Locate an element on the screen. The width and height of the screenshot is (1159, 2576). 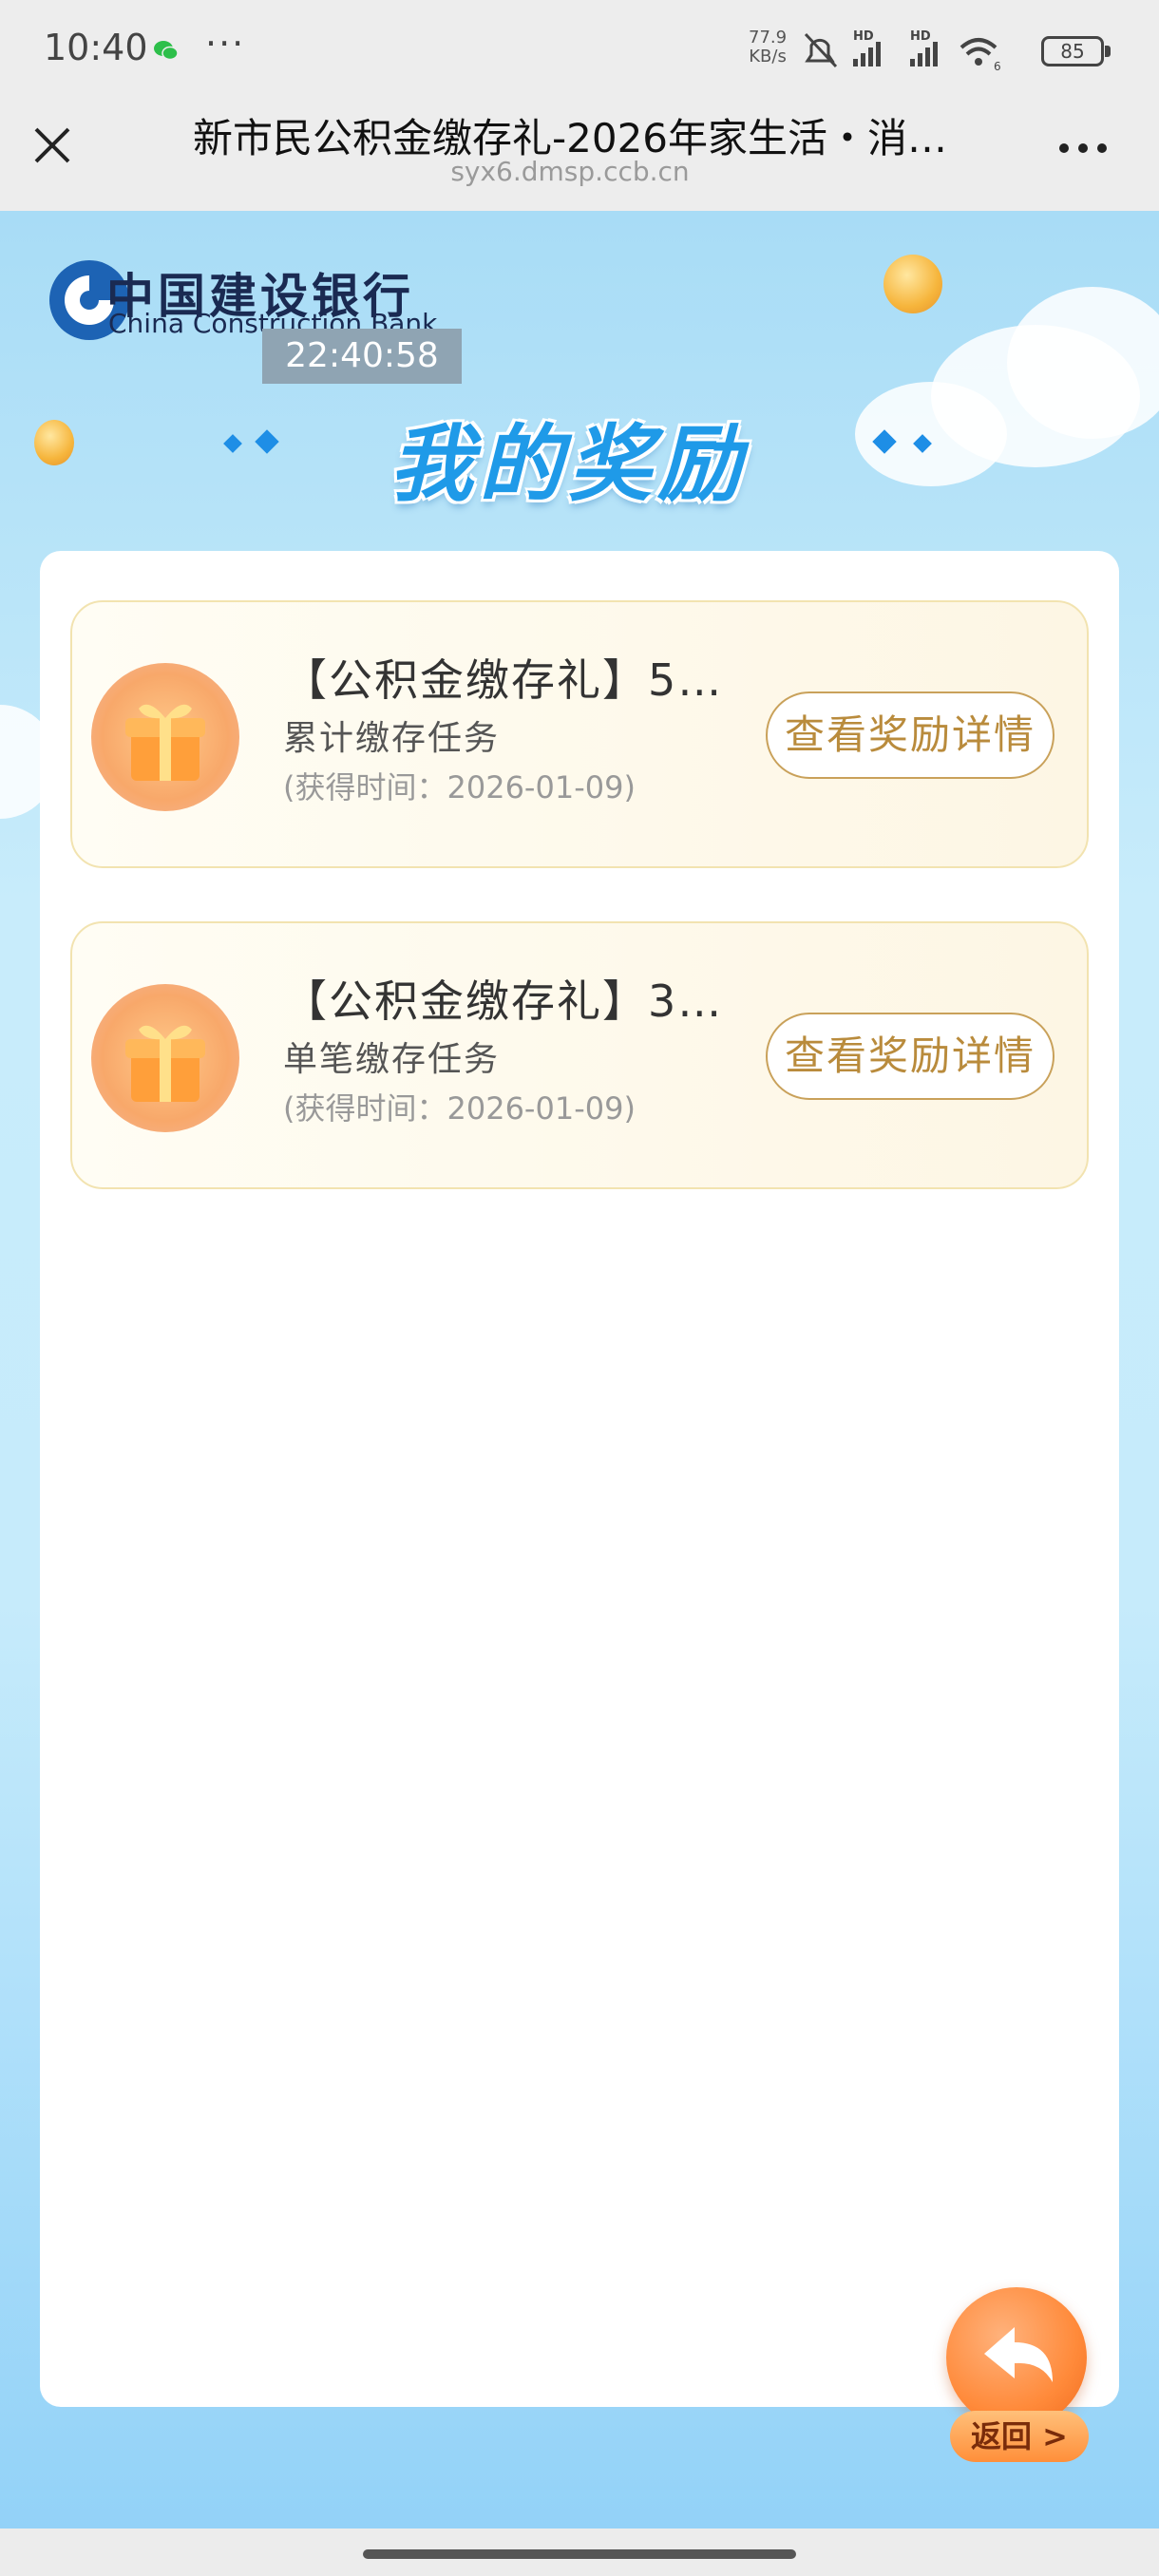
reward-task: 单笔缴存任务 is located at coordinates (392, 1059).